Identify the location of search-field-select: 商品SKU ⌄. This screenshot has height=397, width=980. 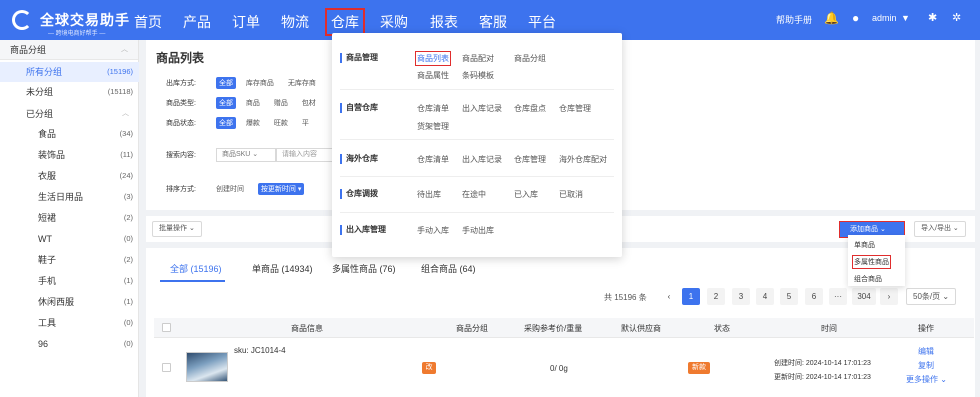
(245, 155).